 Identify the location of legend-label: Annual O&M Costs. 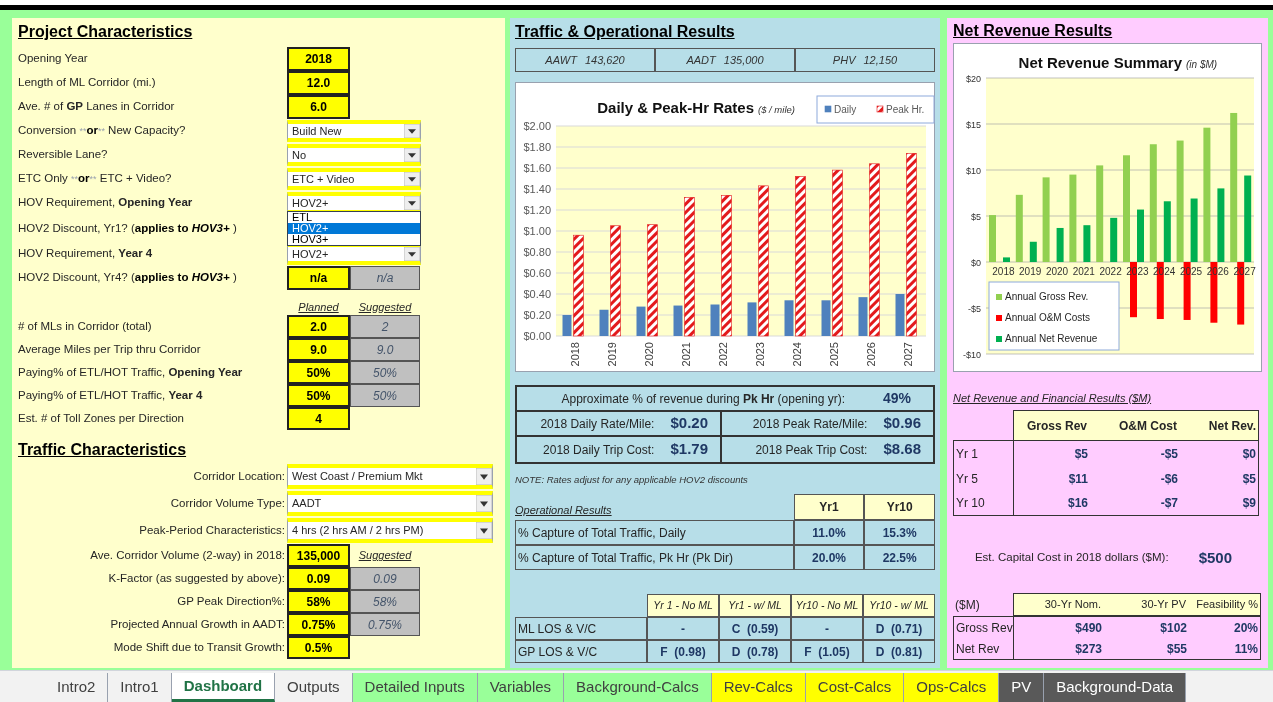
(1048, 317).